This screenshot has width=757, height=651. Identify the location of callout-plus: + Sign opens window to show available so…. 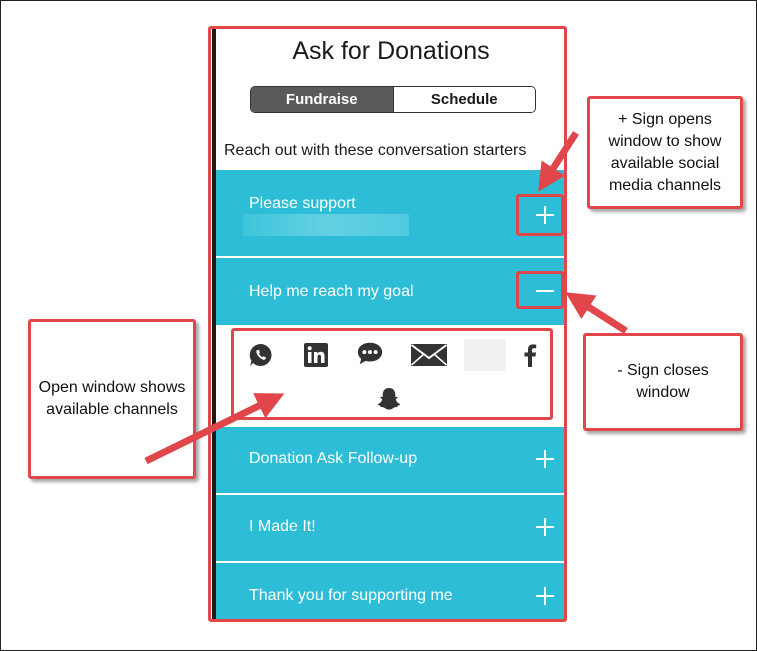
(665, 152).